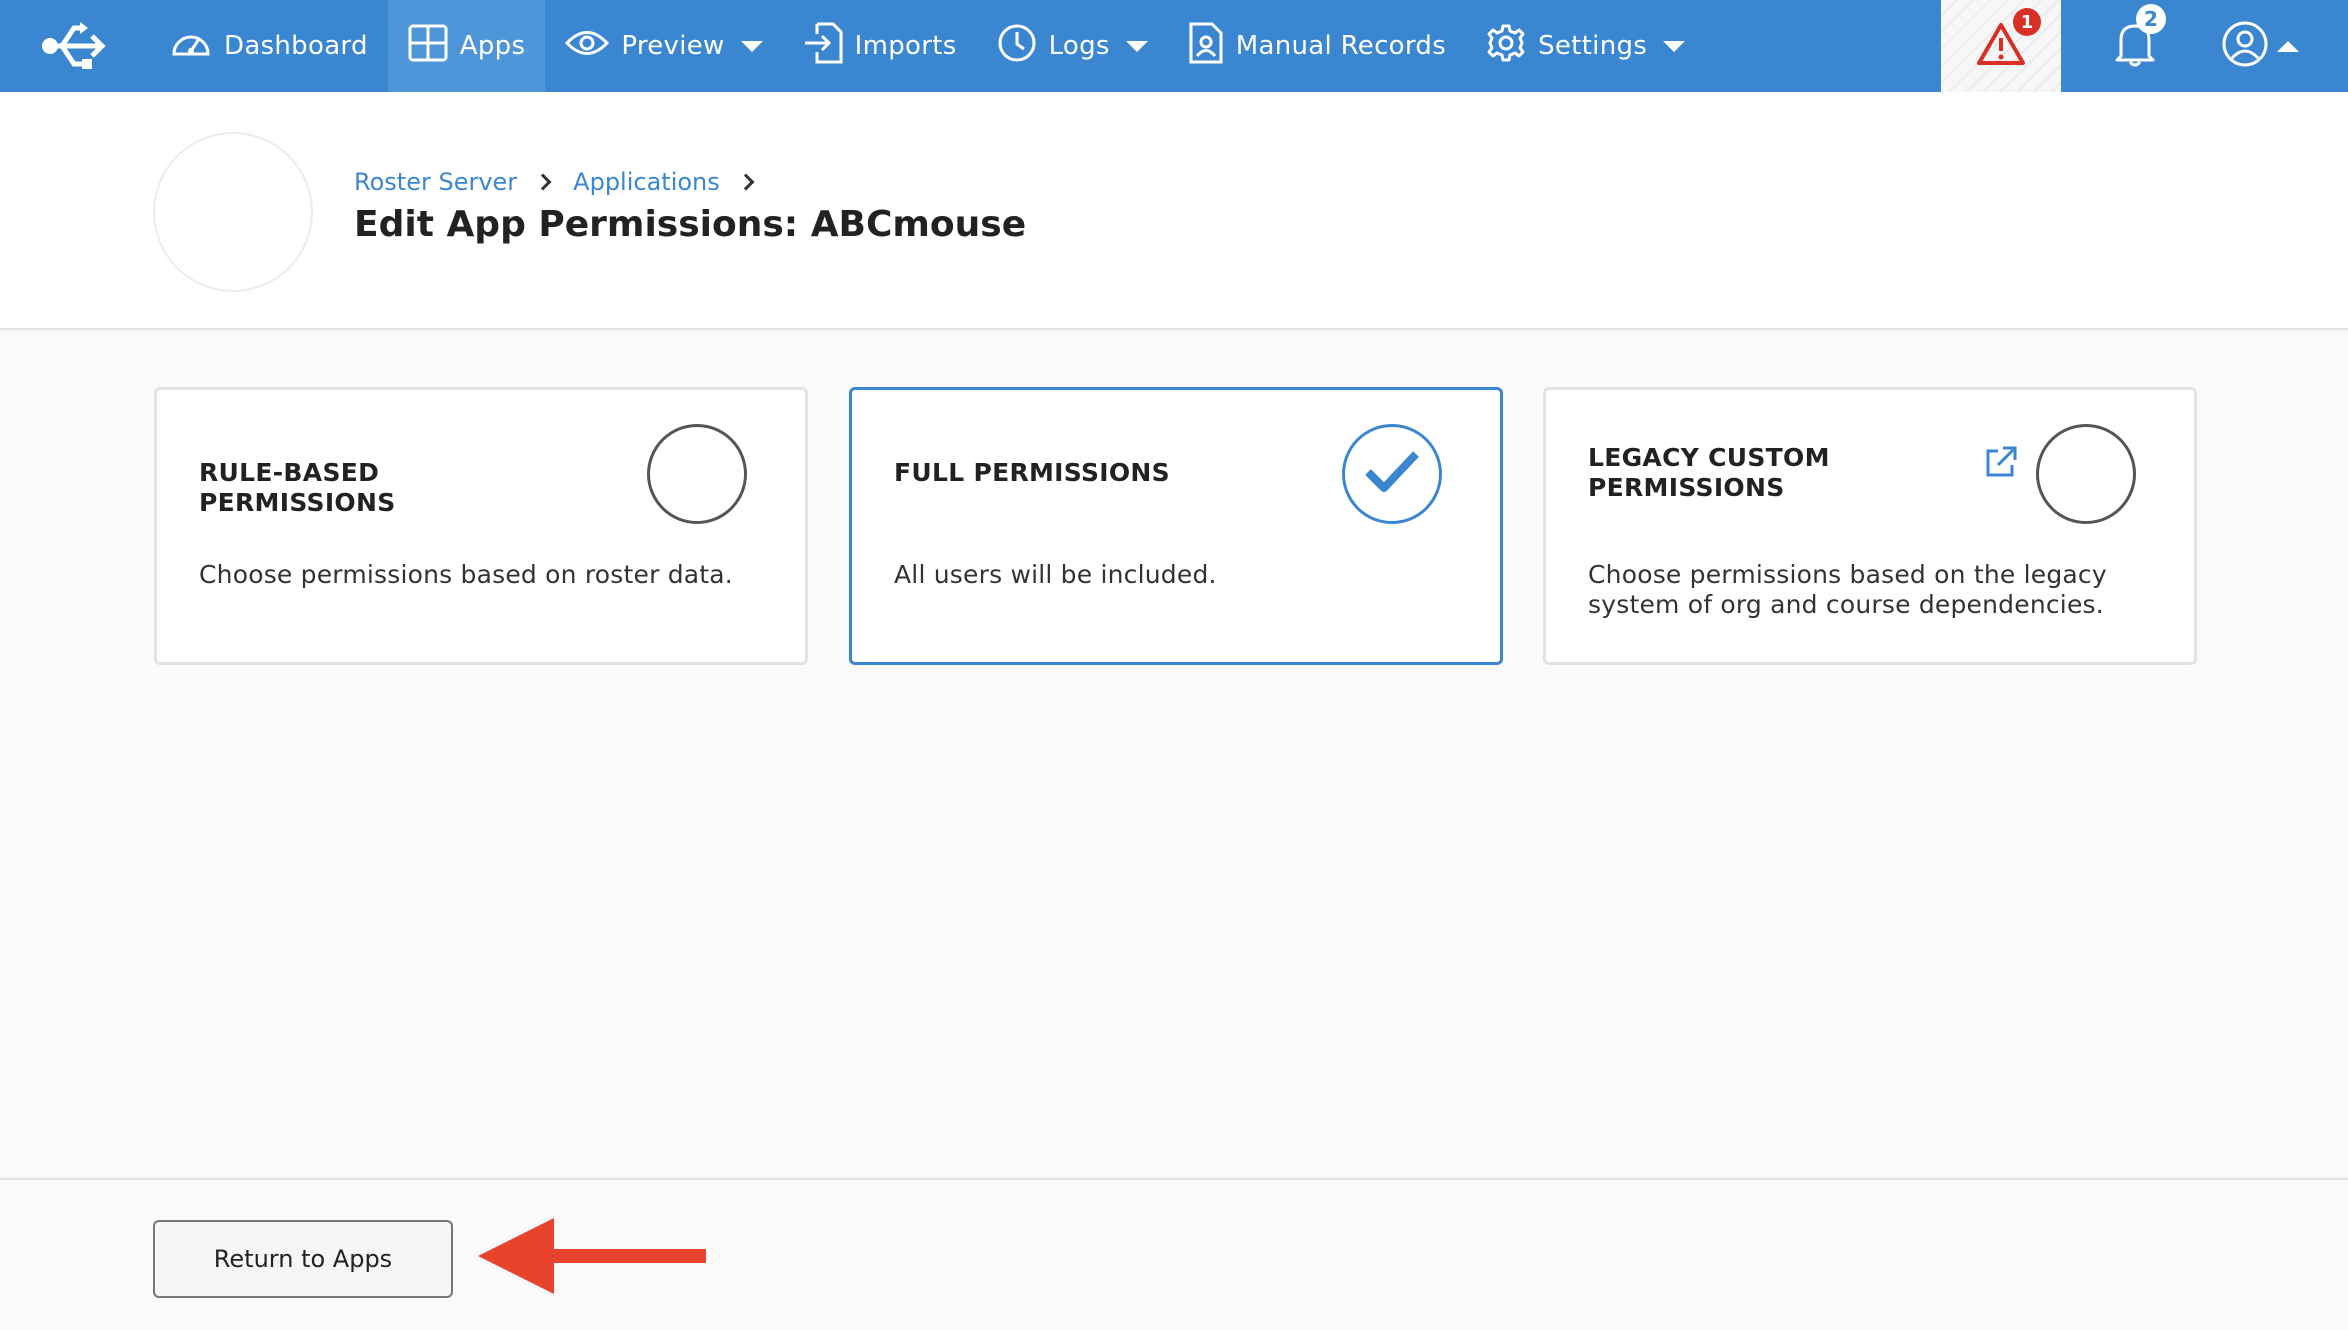 The width and height of the screenshot is (2348, 1330). Describe the element at coordinates (2027, 22) in the screenshot. I see `alert-count-badge: 1` at that location.